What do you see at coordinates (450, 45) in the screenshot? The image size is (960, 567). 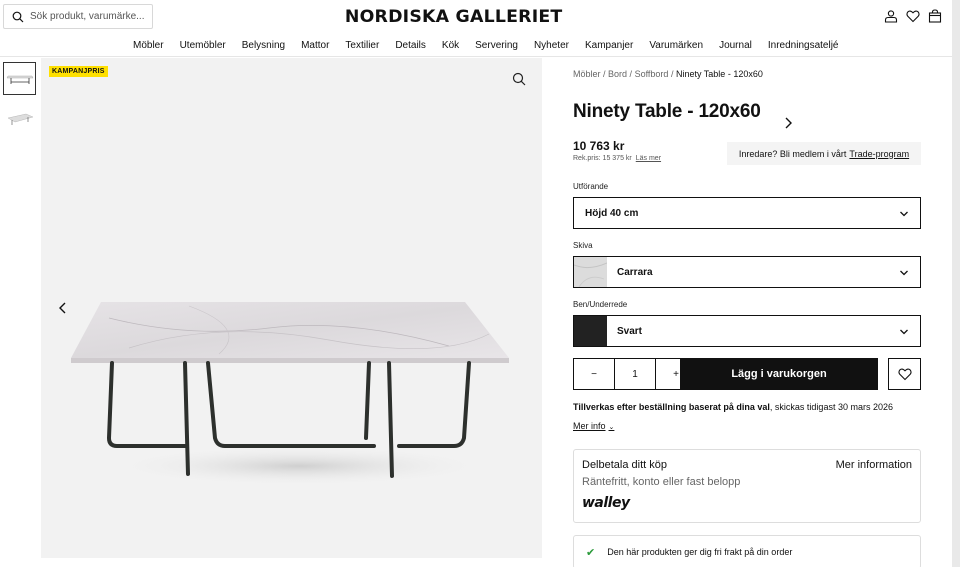 I see `nav-item-kok: Kök` at bounding box center [450, 45].